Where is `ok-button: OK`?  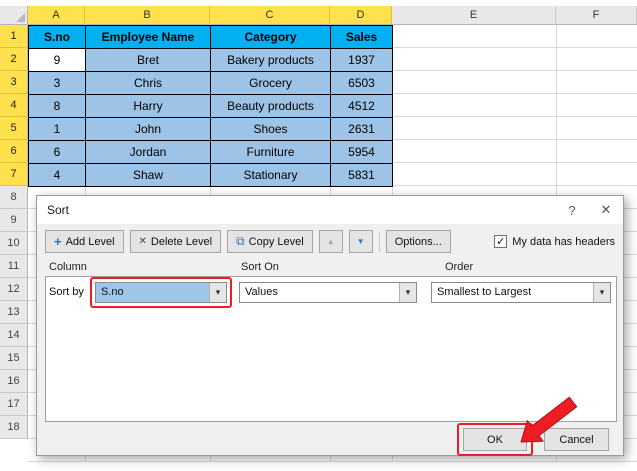 ok-button: OK is located at coordinates (495, 439).